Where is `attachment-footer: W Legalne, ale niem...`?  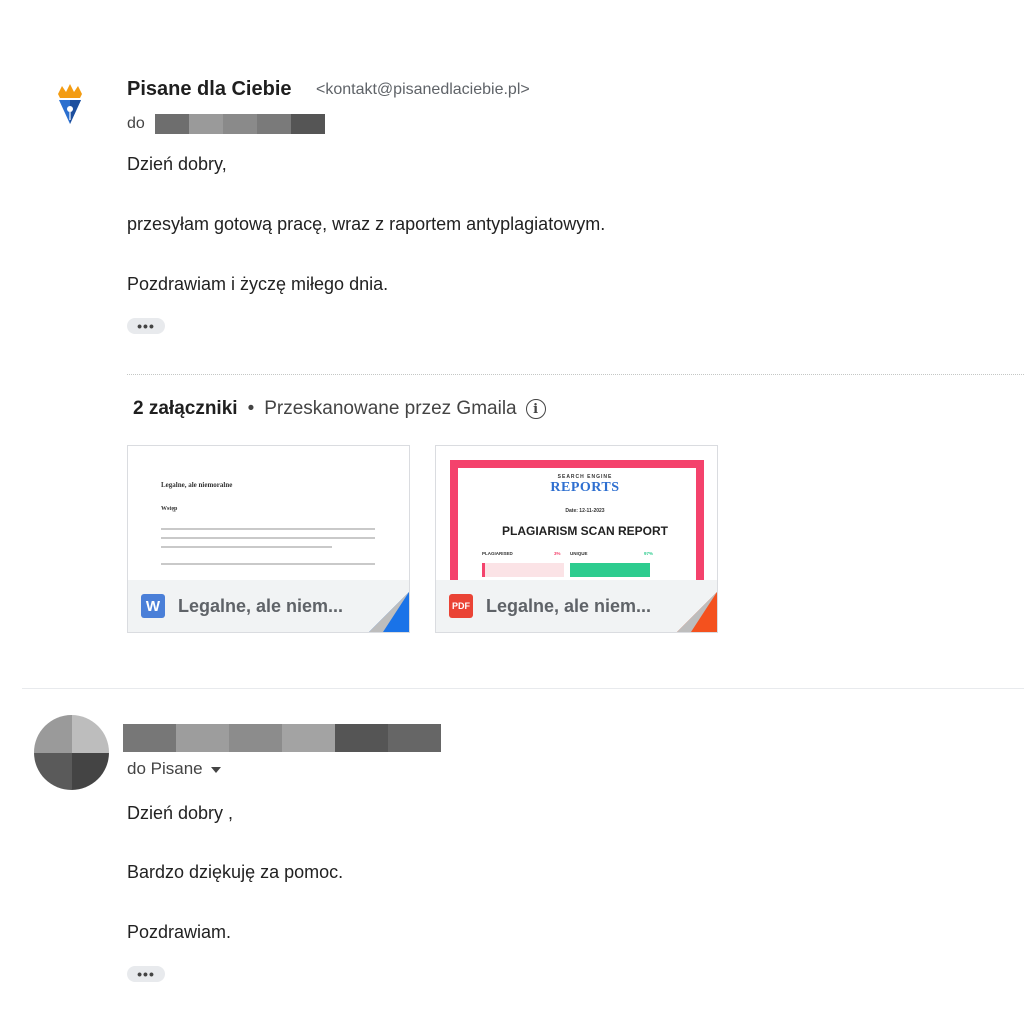
attachment-footer: W Legalne, ale niem... is located at coordinates (268, 606).